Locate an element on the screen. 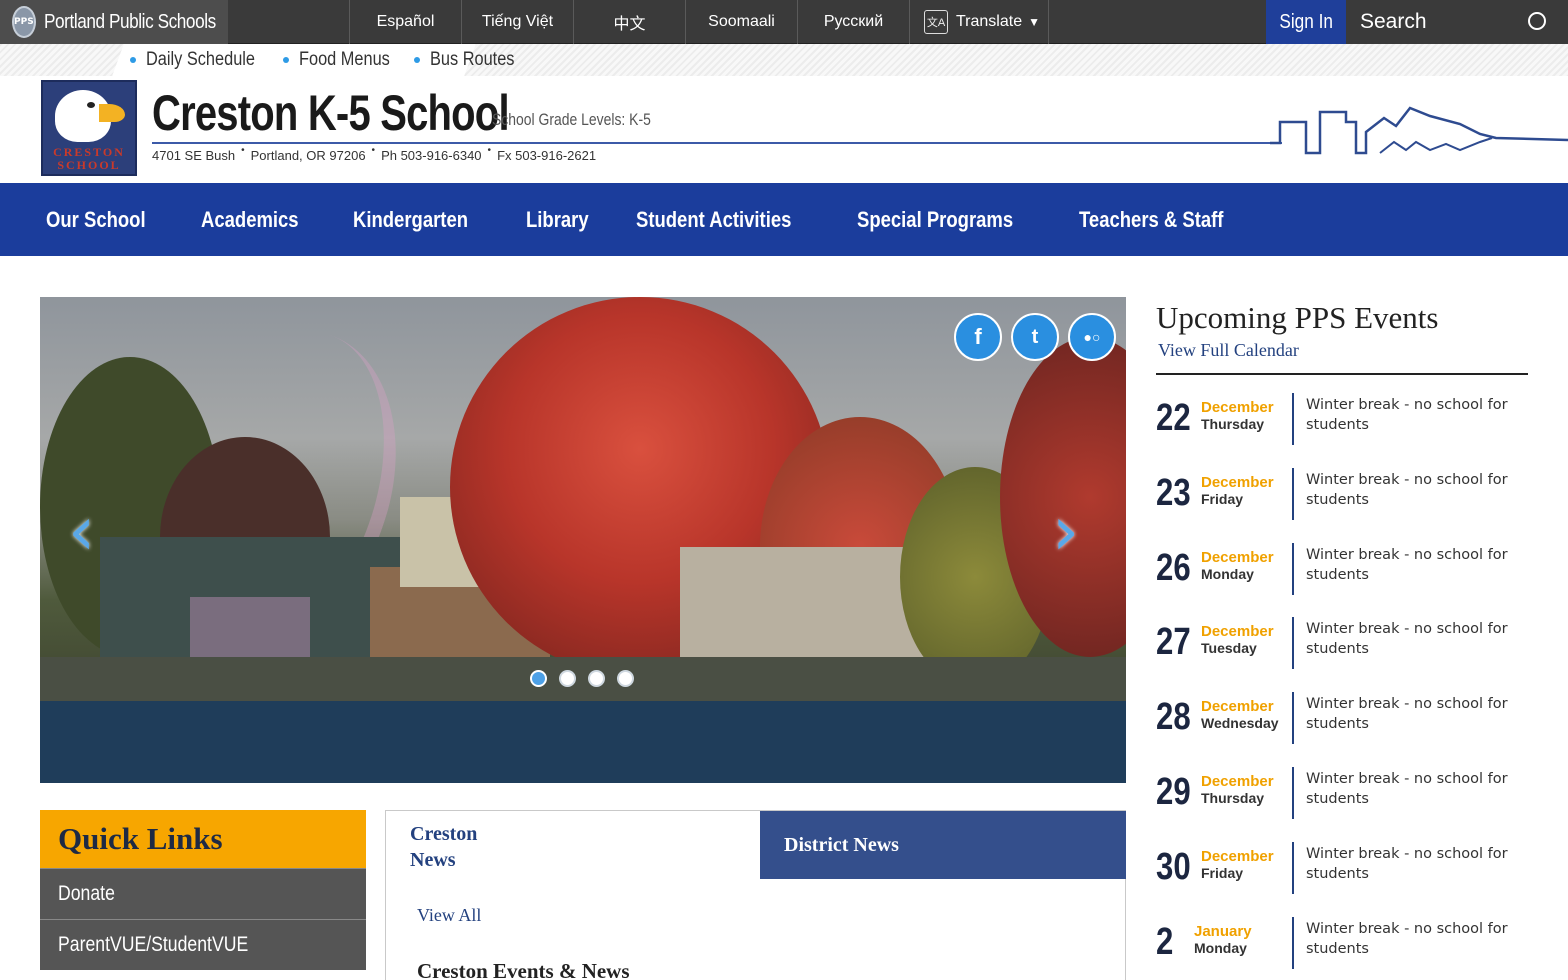 The image size is (1568, 980). view-full-calendar-link: View Full Calendar is located at coordinates (1343, 350).